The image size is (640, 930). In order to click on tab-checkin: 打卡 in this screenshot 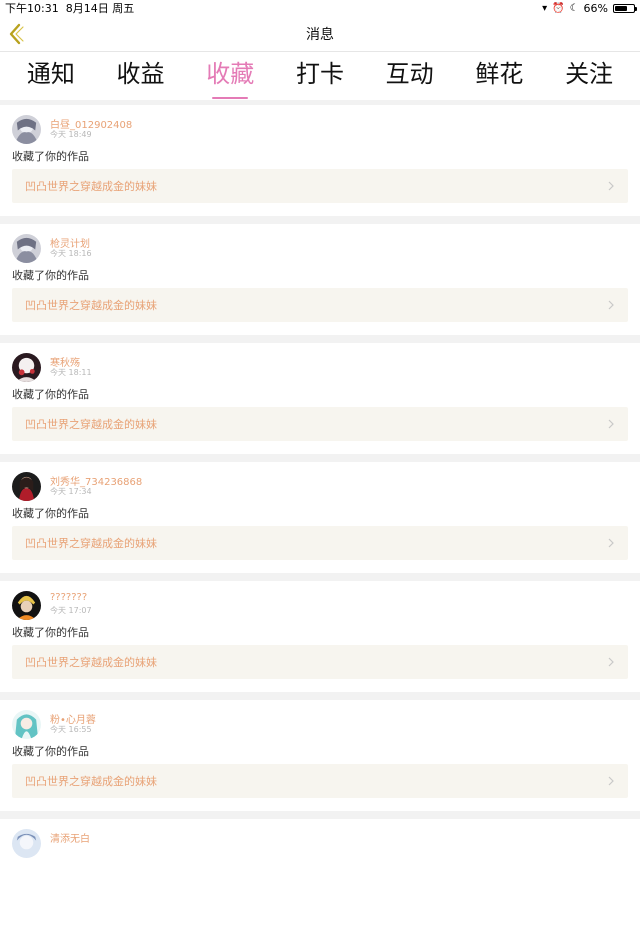, I will do `click(320, 74)`.